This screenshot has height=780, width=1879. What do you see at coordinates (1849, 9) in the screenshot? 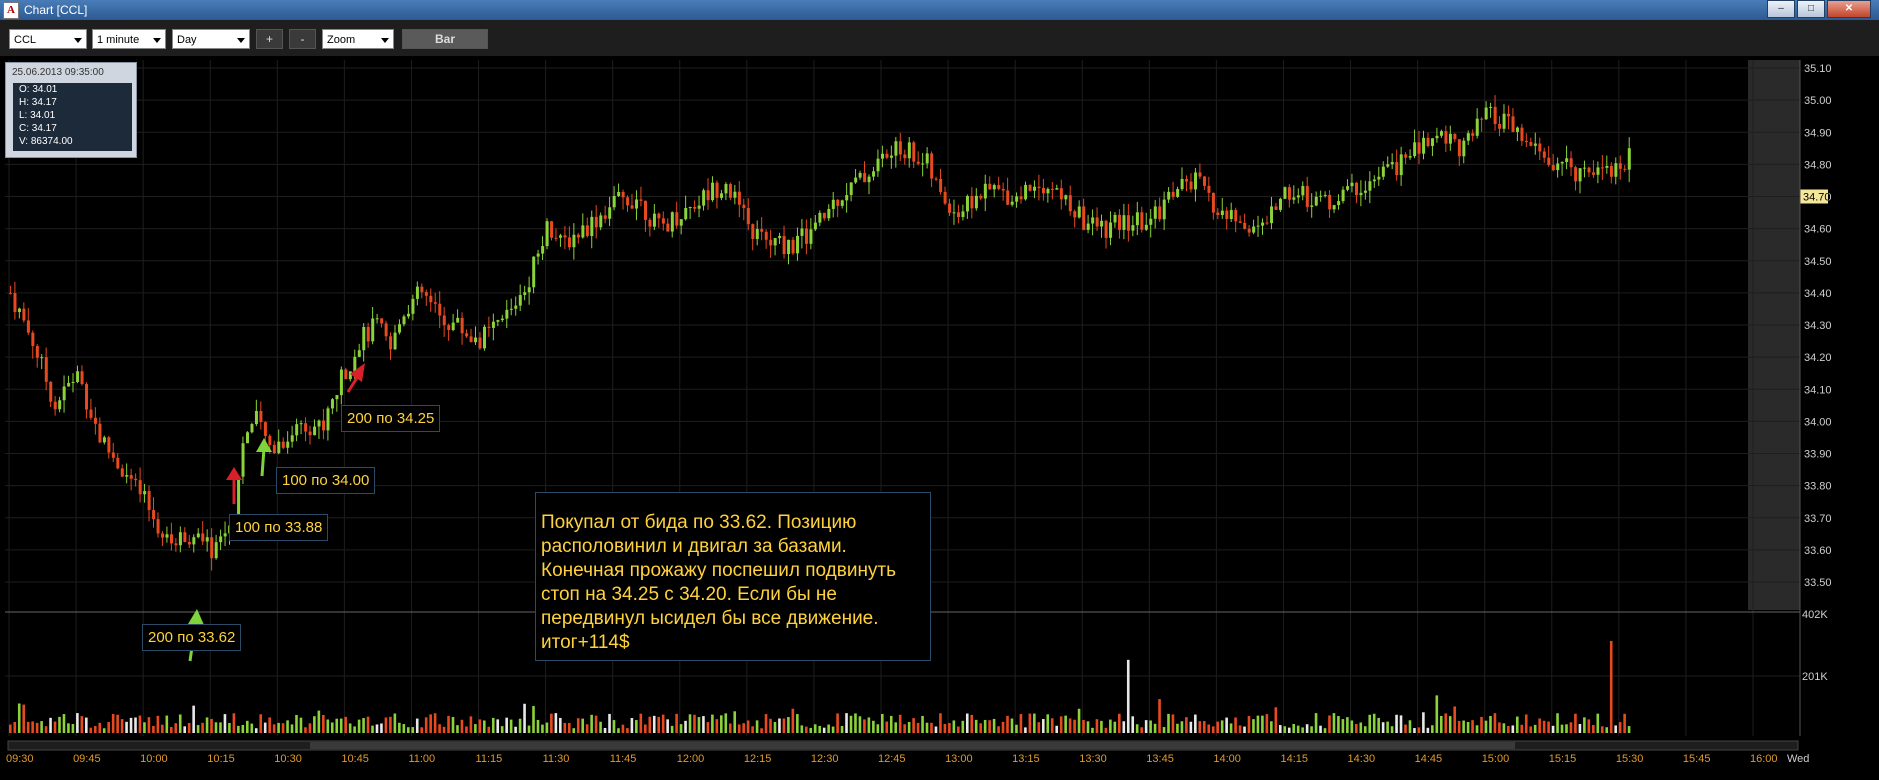
I see `close-button: ✕` at bounding box center [1849, 9].